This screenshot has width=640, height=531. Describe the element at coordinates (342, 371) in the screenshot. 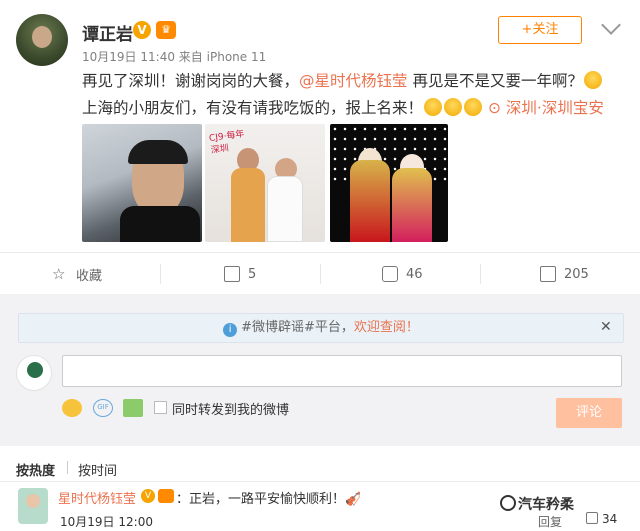

I see `comment-input` at that location.